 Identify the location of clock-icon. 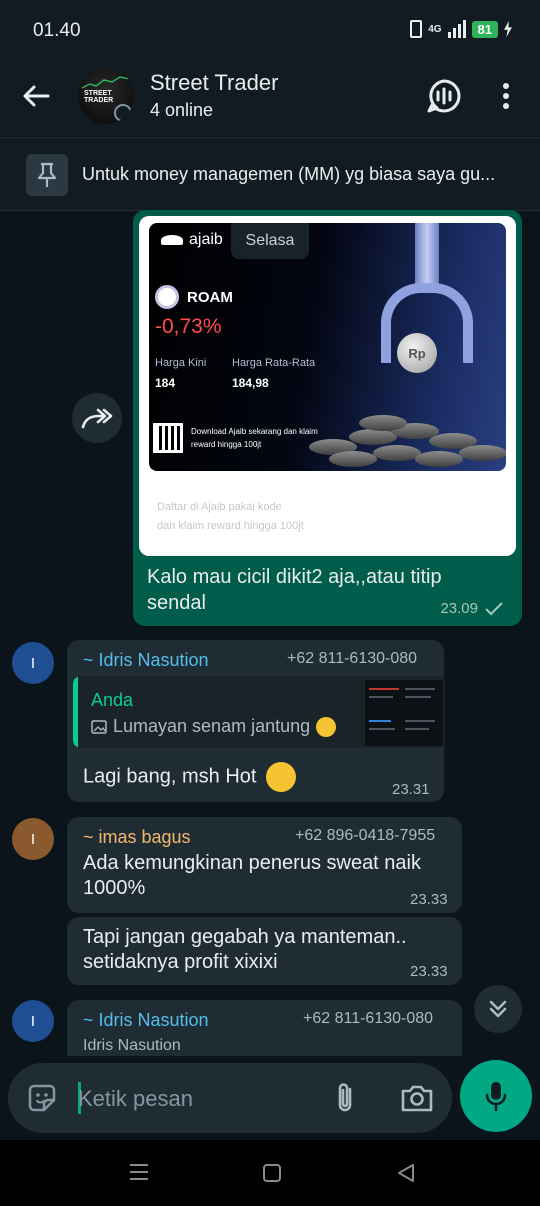
(123, 113).